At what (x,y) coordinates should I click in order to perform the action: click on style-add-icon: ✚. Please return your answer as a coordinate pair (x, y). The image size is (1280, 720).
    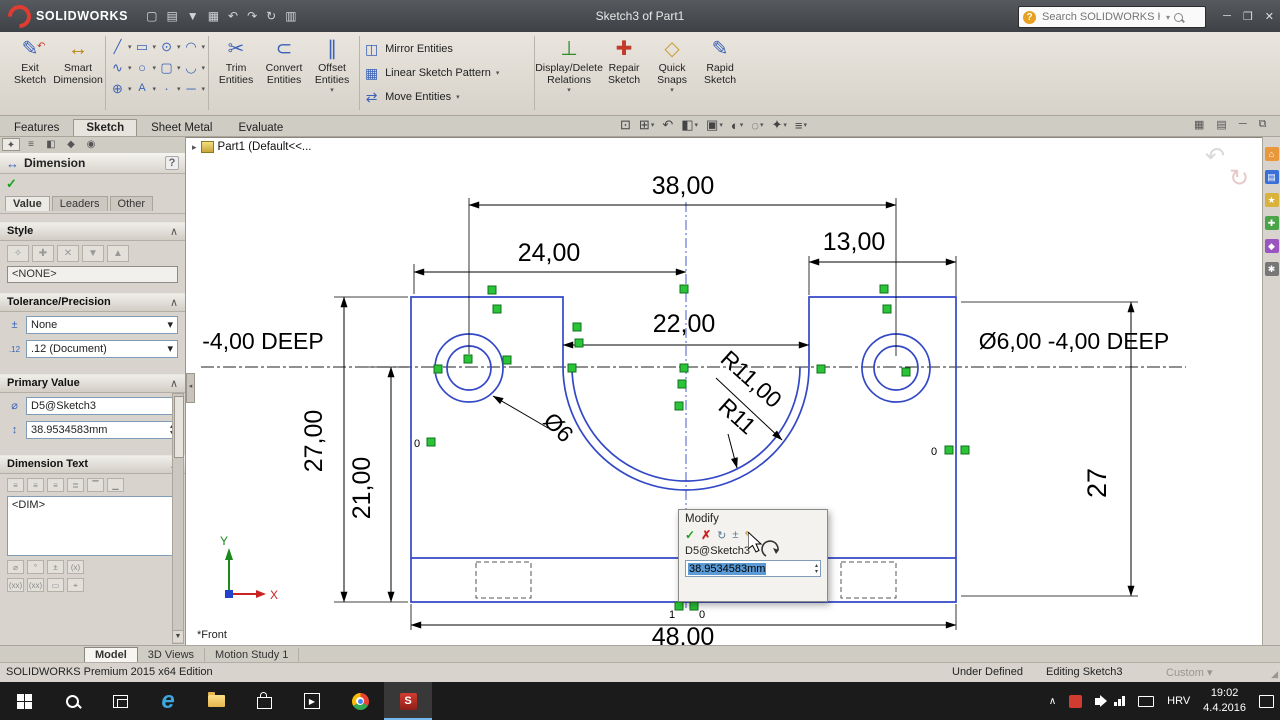
    Looking at the image, I should click on (43, 253).